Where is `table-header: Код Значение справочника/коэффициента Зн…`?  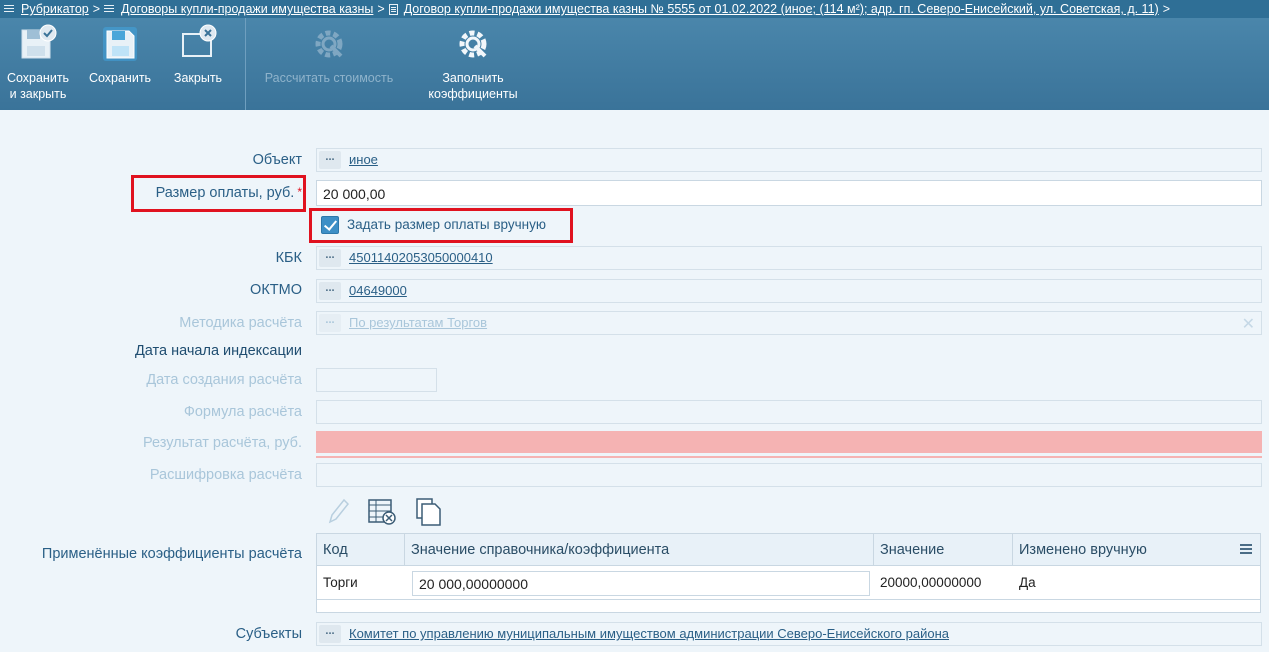 table-header: Код Значение справочника/коэффициента Зн… is located at coordinates (788, 550).